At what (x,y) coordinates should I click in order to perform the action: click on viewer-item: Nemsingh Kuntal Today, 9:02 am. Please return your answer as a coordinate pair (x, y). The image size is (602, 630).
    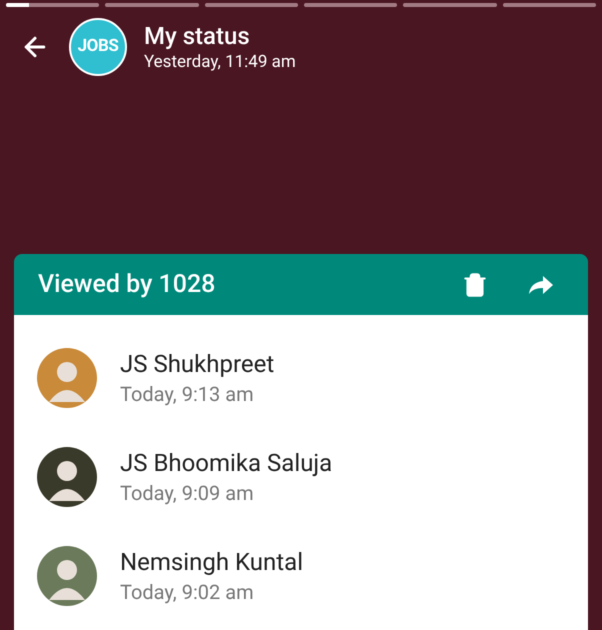
    Looking at the image, I should click on (301, 580).